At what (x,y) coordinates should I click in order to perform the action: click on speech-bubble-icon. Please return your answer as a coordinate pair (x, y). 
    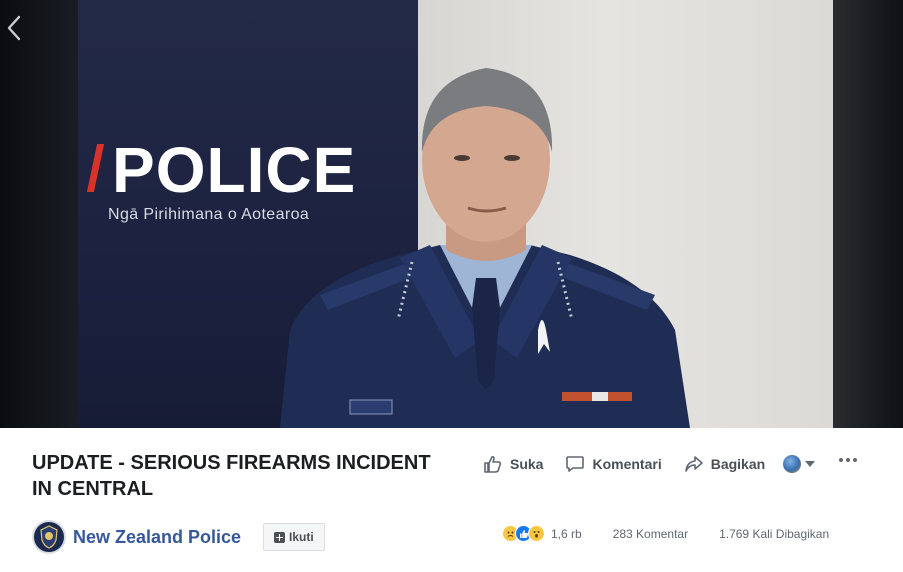
    Looking at the image, I should click on (575, 464).